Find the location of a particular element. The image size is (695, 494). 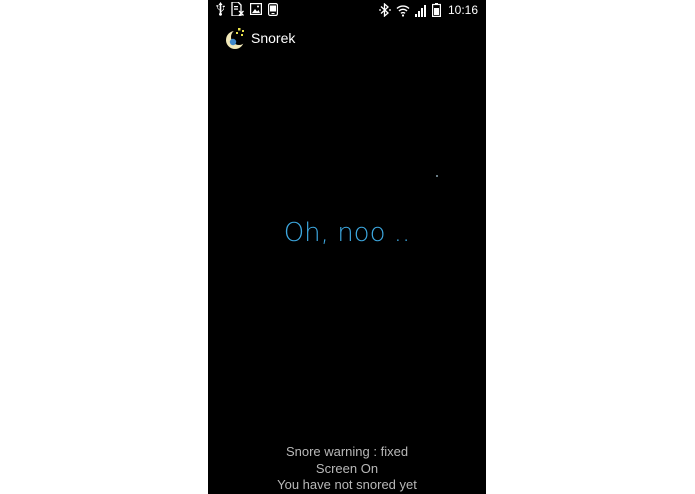

sim-card-icon is located at coordinates (237, 9).